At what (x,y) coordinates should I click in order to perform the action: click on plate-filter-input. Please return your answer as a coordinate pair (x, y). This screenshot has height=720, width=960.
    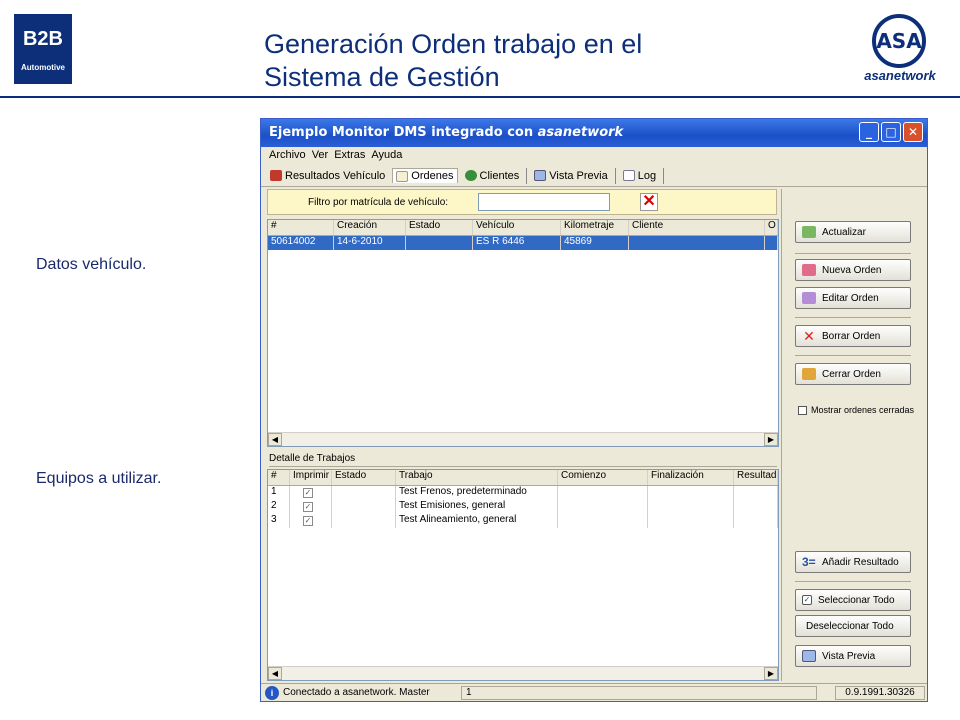
    Looking at the image, I should click on (544, 202).